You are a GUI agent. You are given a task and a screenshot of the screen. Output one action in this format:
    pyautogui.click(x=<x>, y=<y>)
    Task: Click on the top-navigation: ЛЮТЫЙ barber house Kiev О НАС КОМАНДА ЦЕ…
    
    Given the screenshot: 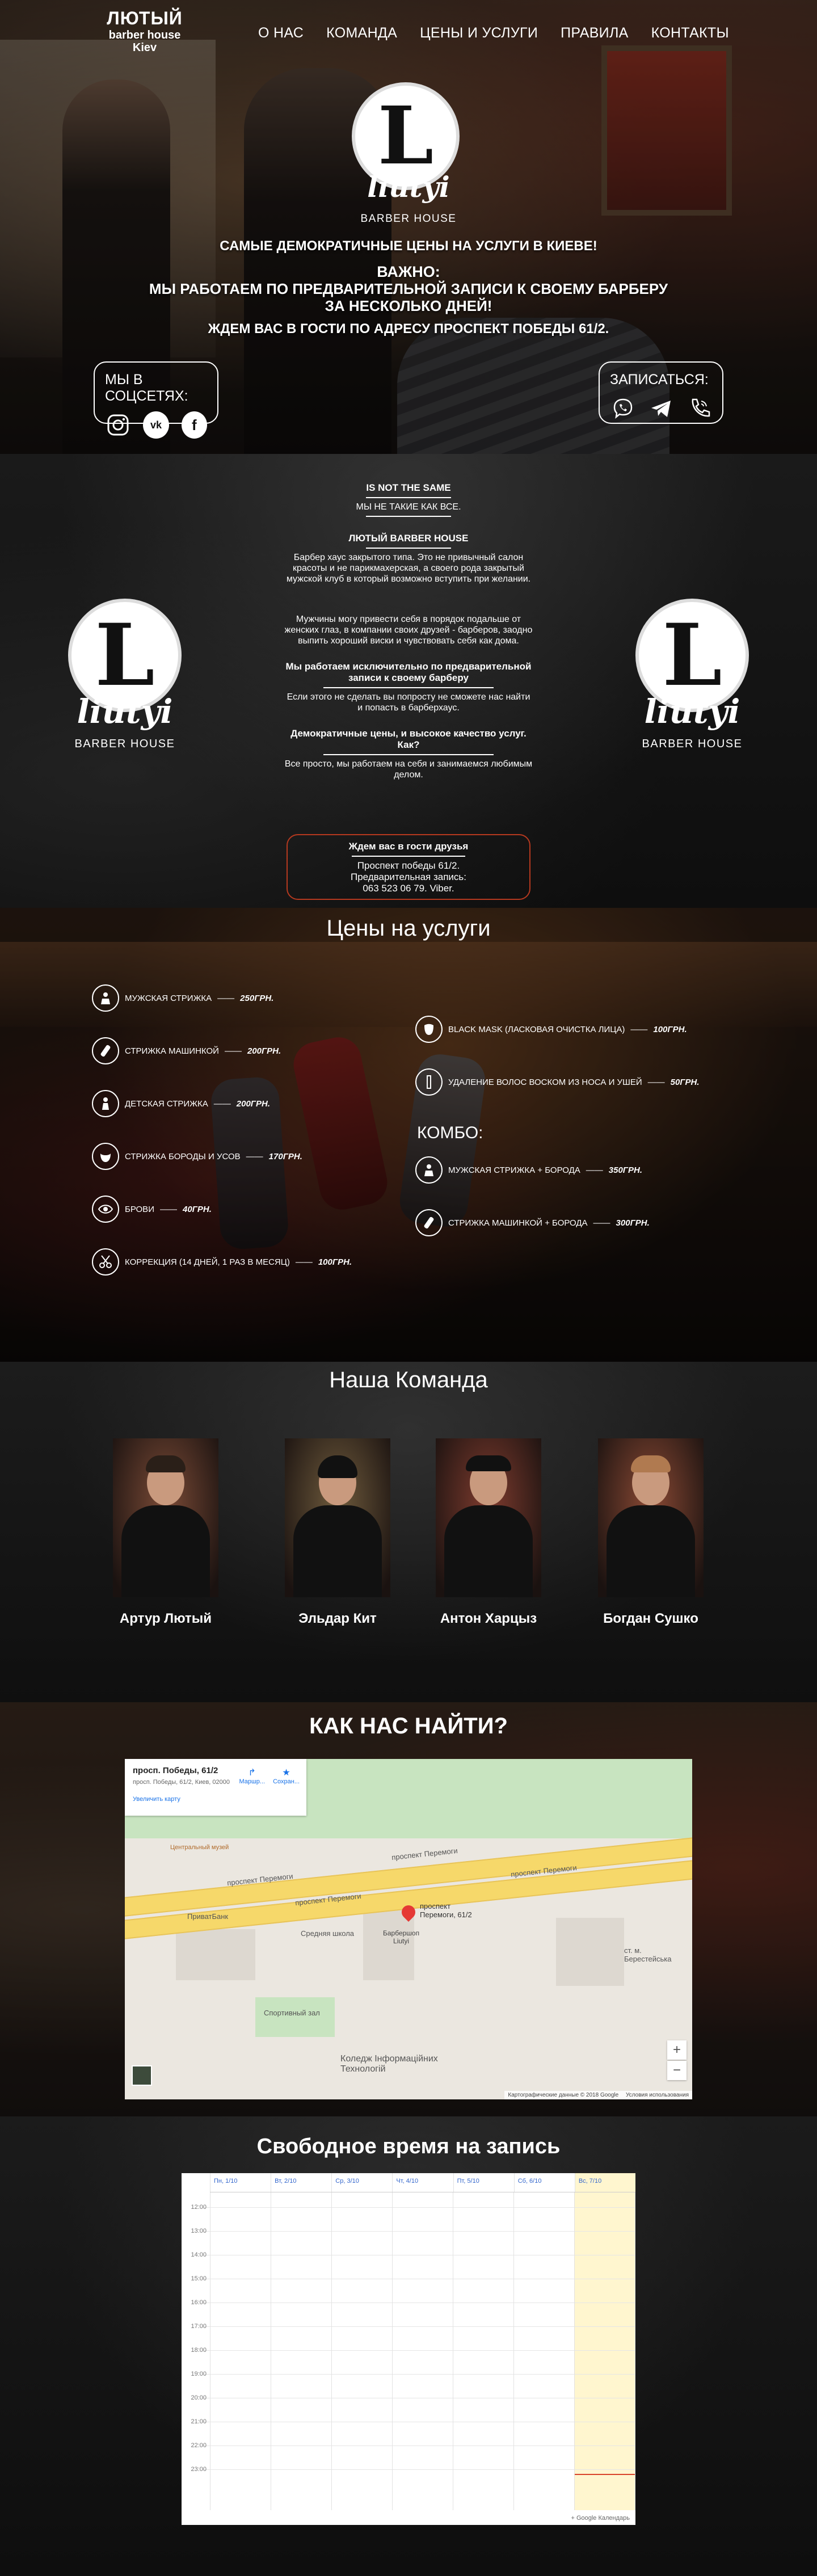 What is the action you would take?
    pyautogui.click(x=408, y=34)
    